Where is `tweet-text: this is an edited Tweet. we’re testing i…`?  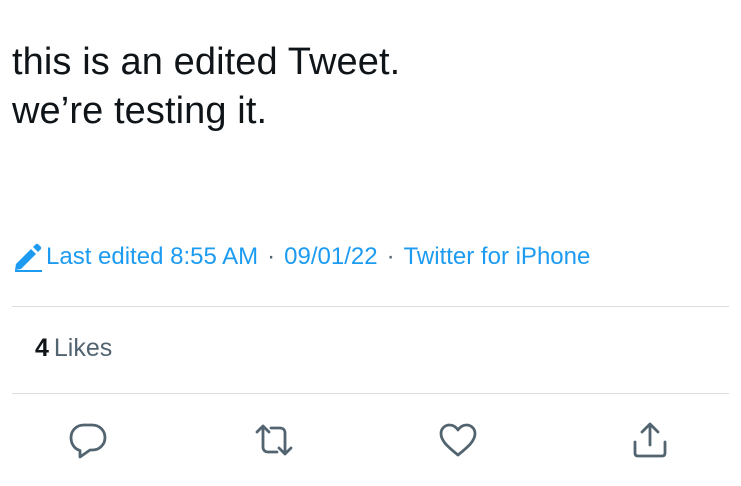
tweet-text: this is an edited Tweet. we’re testing i… is located at coordinates (206, 87).